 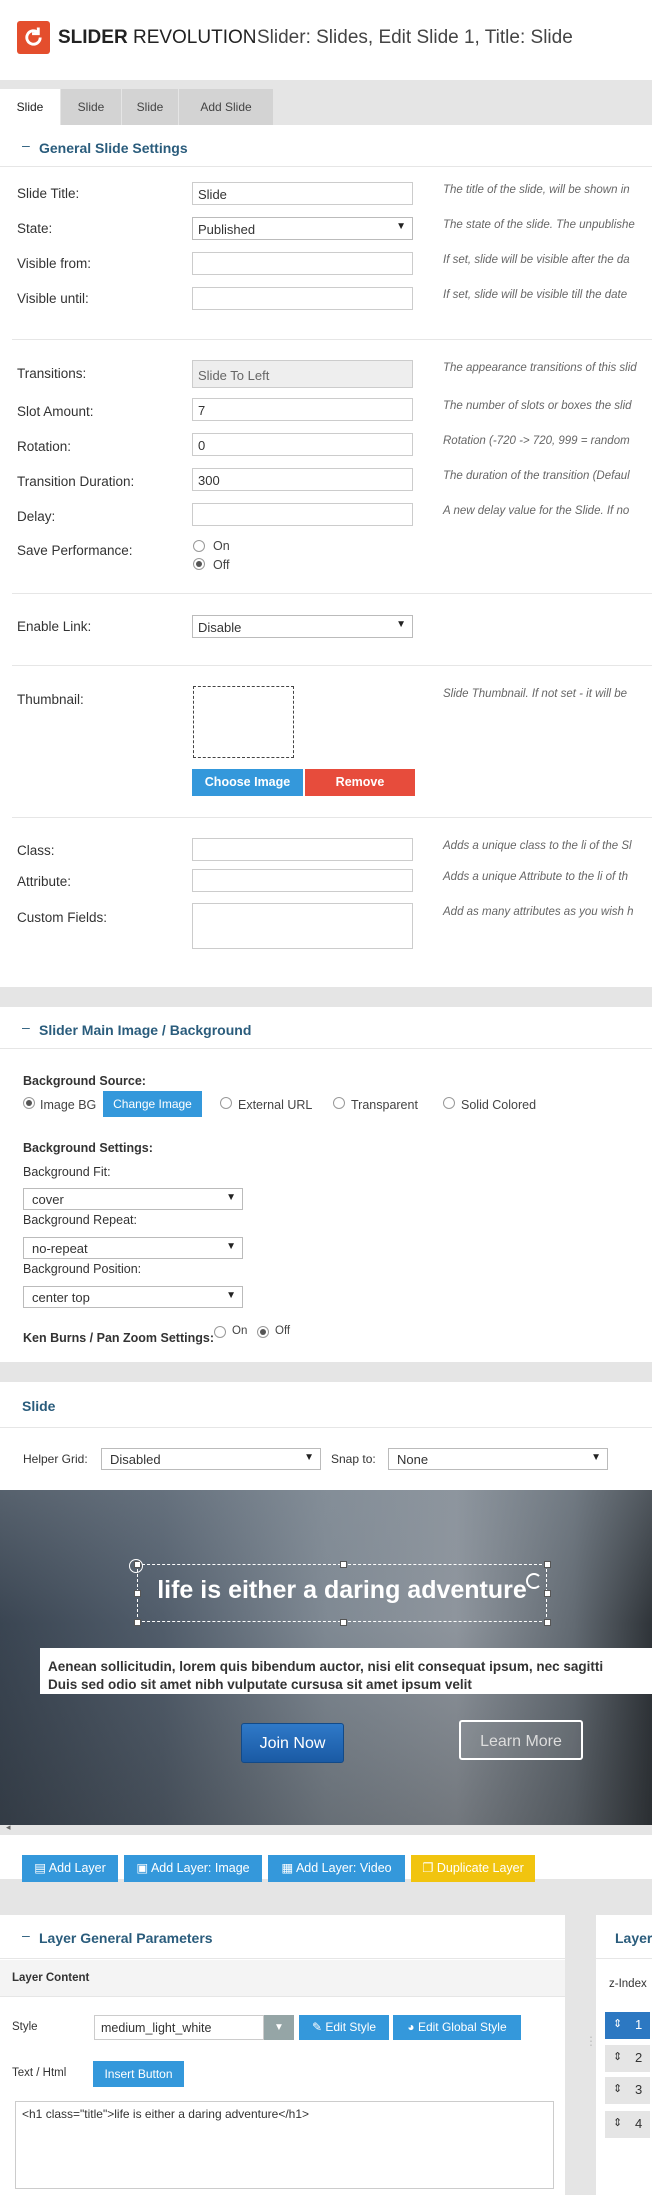 I want to click on transitions-input: Slide To Left, so click(x=302, y=374).